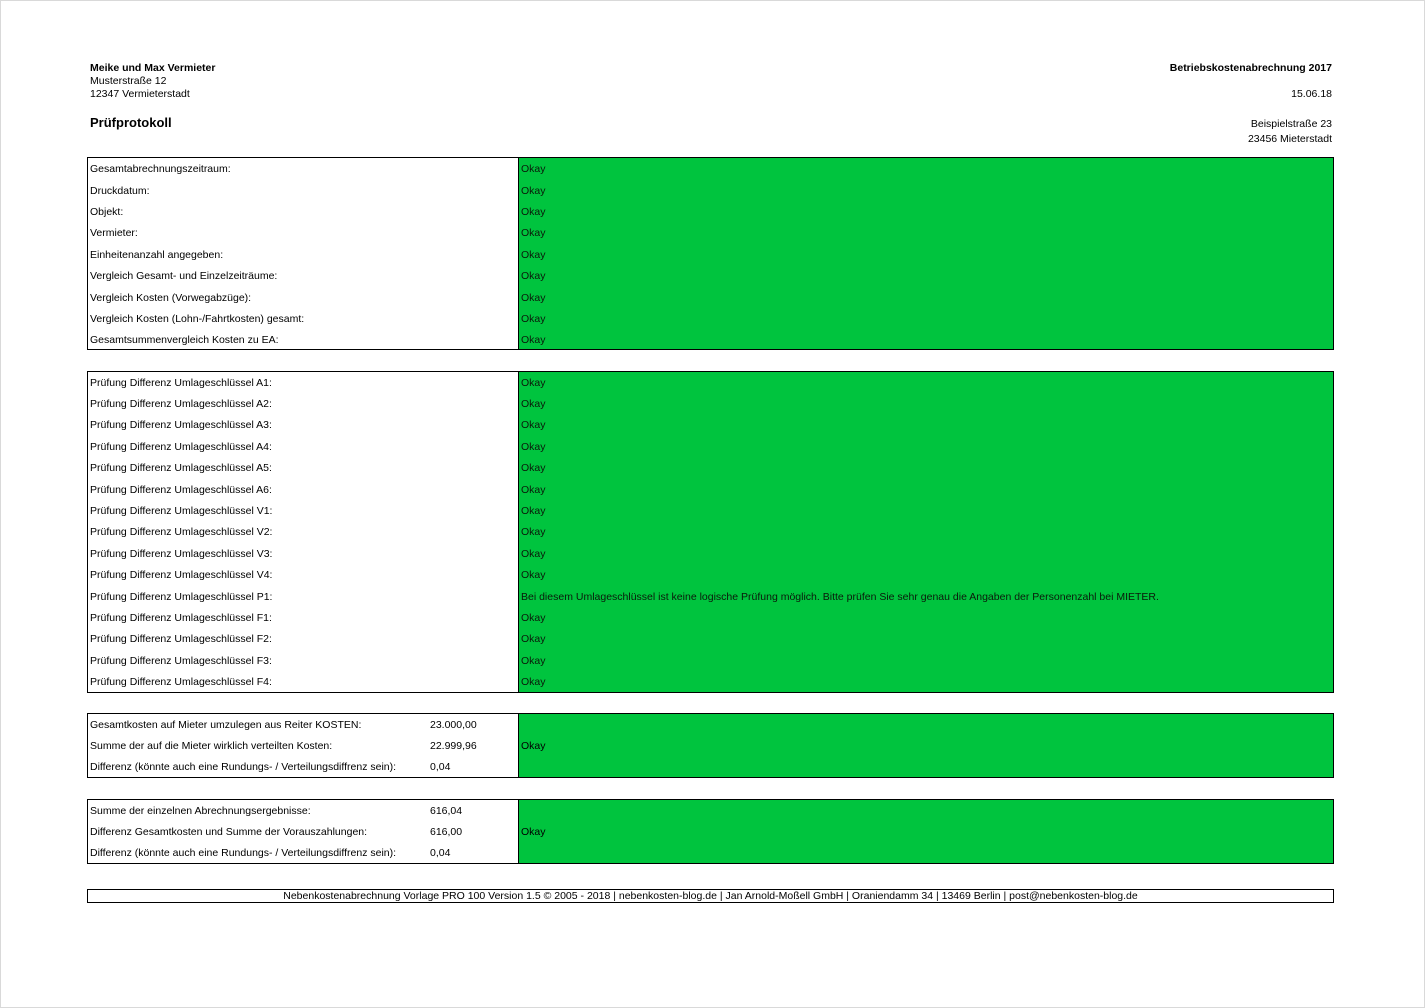 This screenshot has width=1425, height=1008. Describe the element at coordinates (171, 297) in the screenshot. I see `check-label: Vergleich Kosten (Vorwegabzüge):` at that location.